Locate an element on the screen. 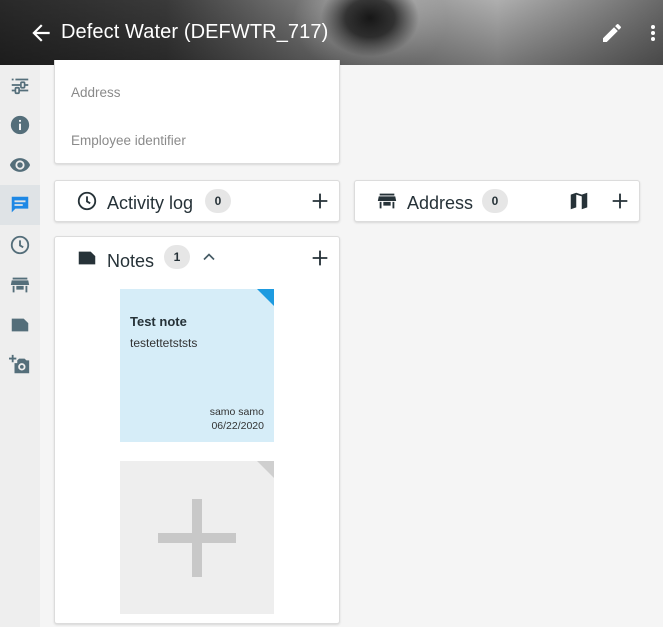  sidebar-item-watch is located at coordinates (20, 165).